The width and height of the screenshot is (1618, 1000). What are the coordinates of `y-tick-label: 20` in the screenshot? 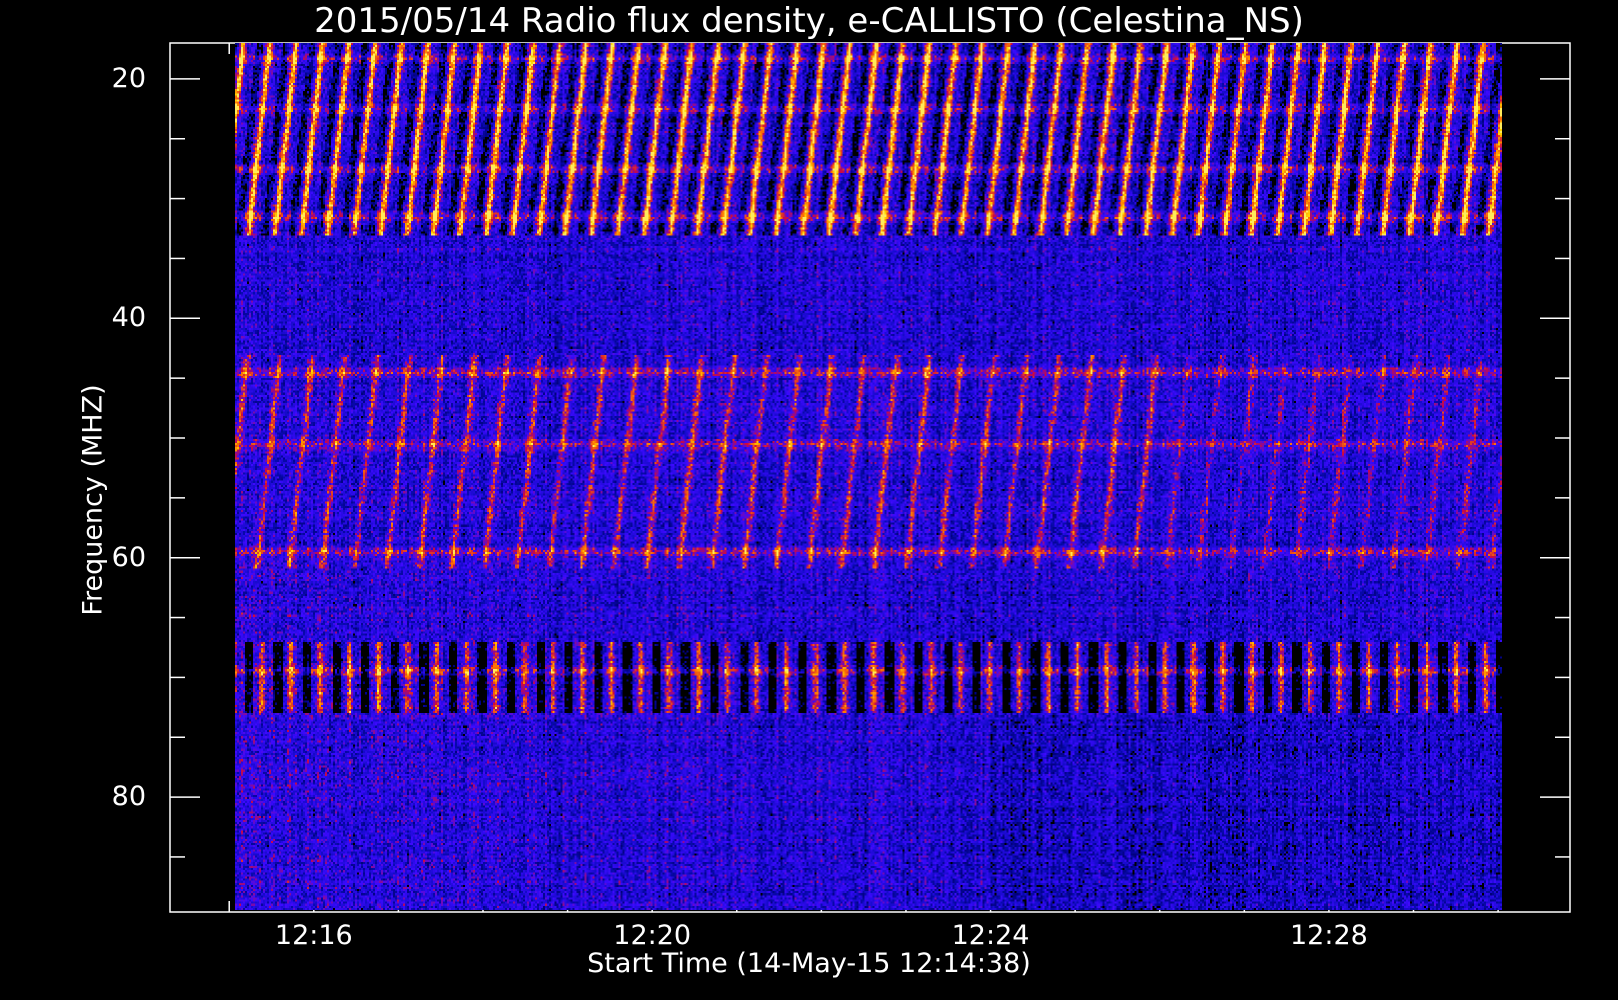 It's located at (128, 78).